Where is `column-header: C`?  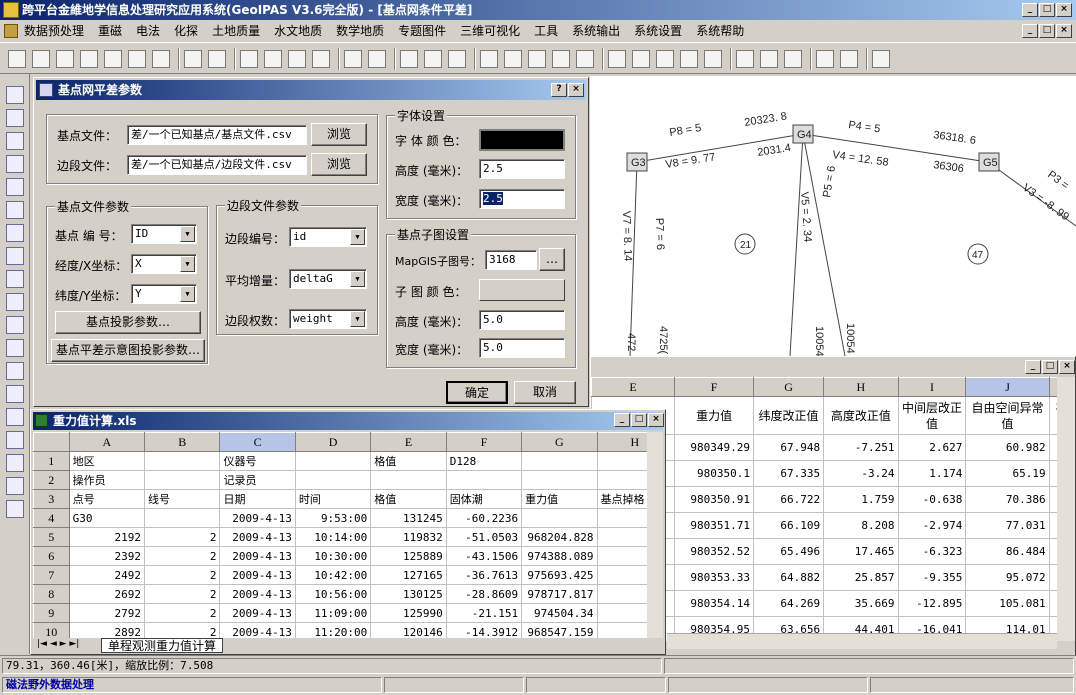 column-header: C is located at coordinates (257, 442).